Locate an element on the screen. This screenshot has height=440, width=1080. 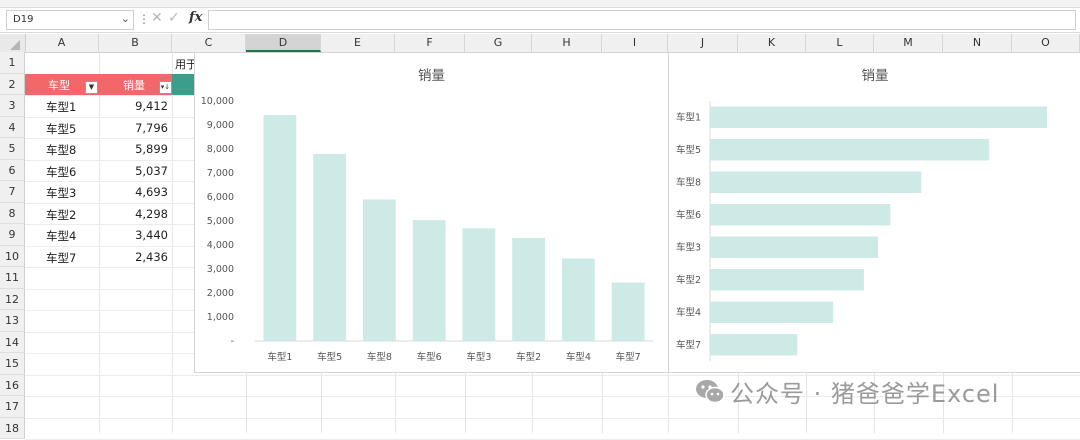
row-header-3: 3 is located at coordinates (12, 106).